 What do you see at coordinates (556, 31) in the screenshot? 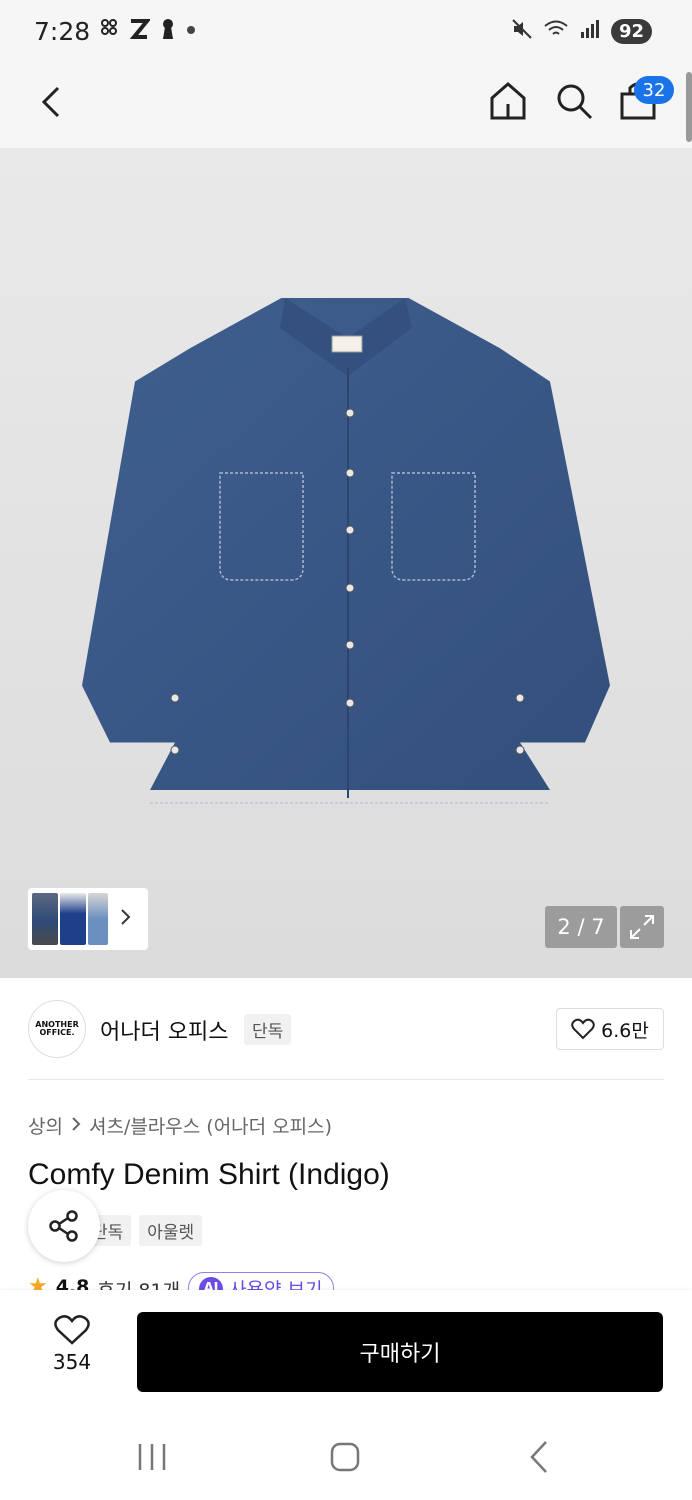
I see `wifi-icon` at bounding box center [556, 31].